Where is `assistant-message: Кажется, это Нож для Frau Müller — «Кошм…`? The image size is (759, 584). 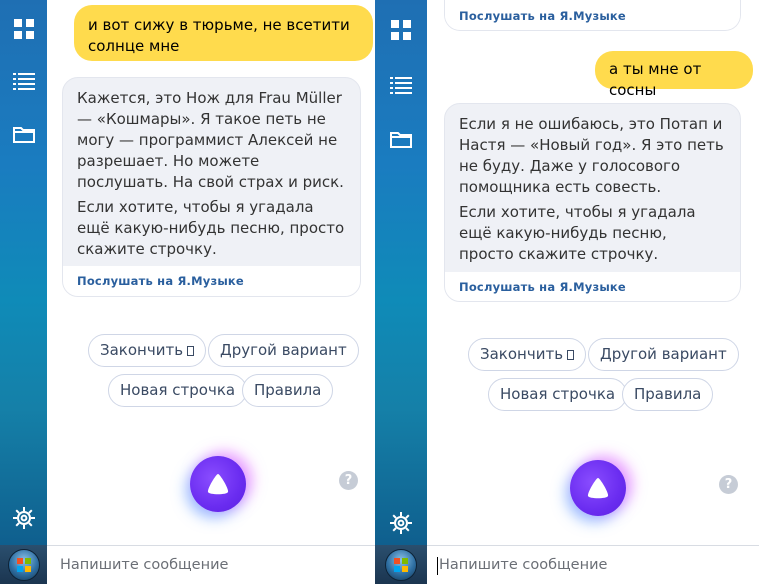 assistant-message: Кажется, это Нож для Frau Müller — «Кошм… is located at coordinates (211, 187).